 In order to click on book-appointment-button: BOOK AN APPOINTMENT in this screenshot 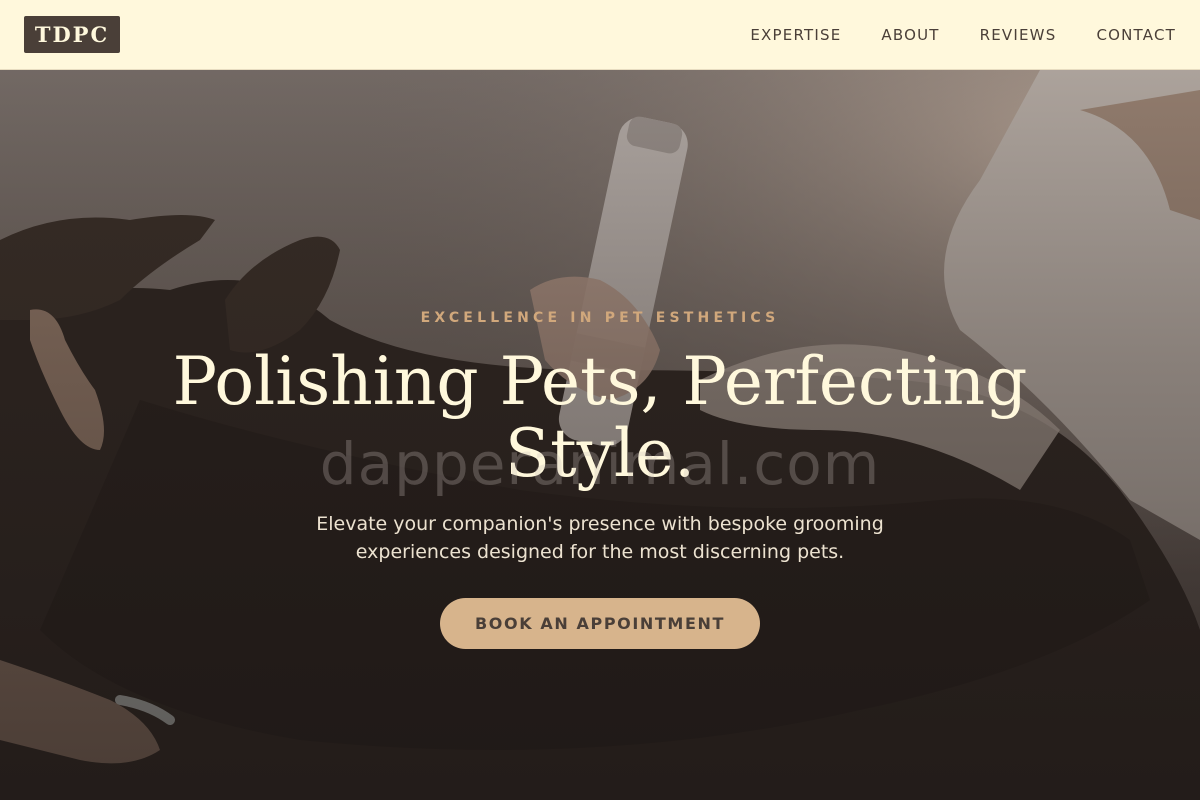, I will do `click(600, 623)`.